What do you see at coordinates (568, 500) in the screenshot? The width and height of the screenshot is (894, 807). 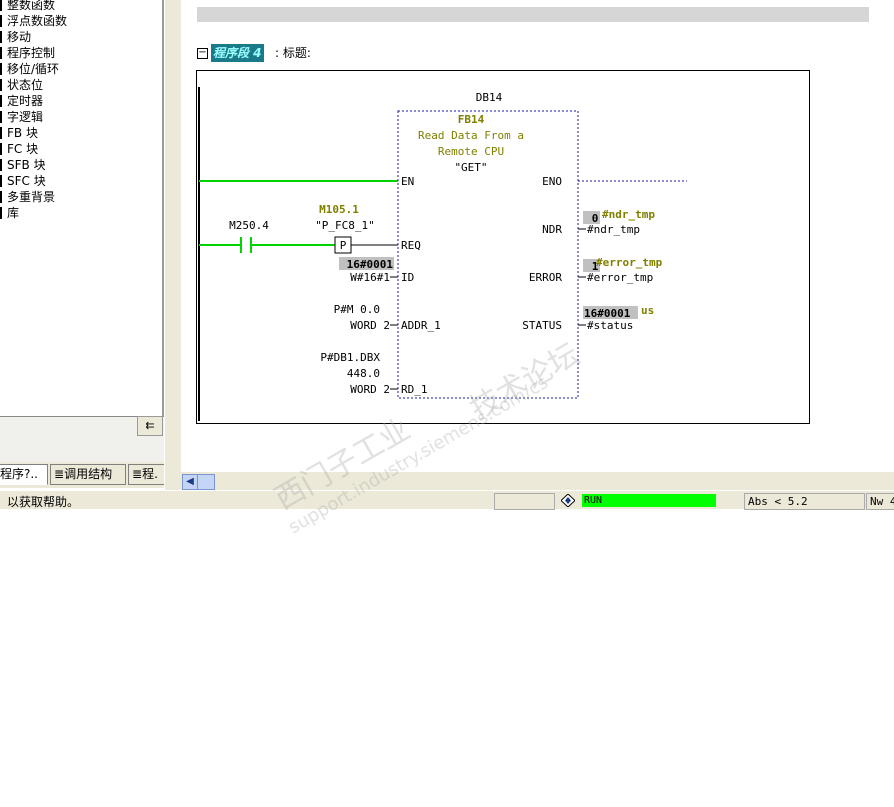 I see `online-diamond-icon` at bounding box center [568, 500].